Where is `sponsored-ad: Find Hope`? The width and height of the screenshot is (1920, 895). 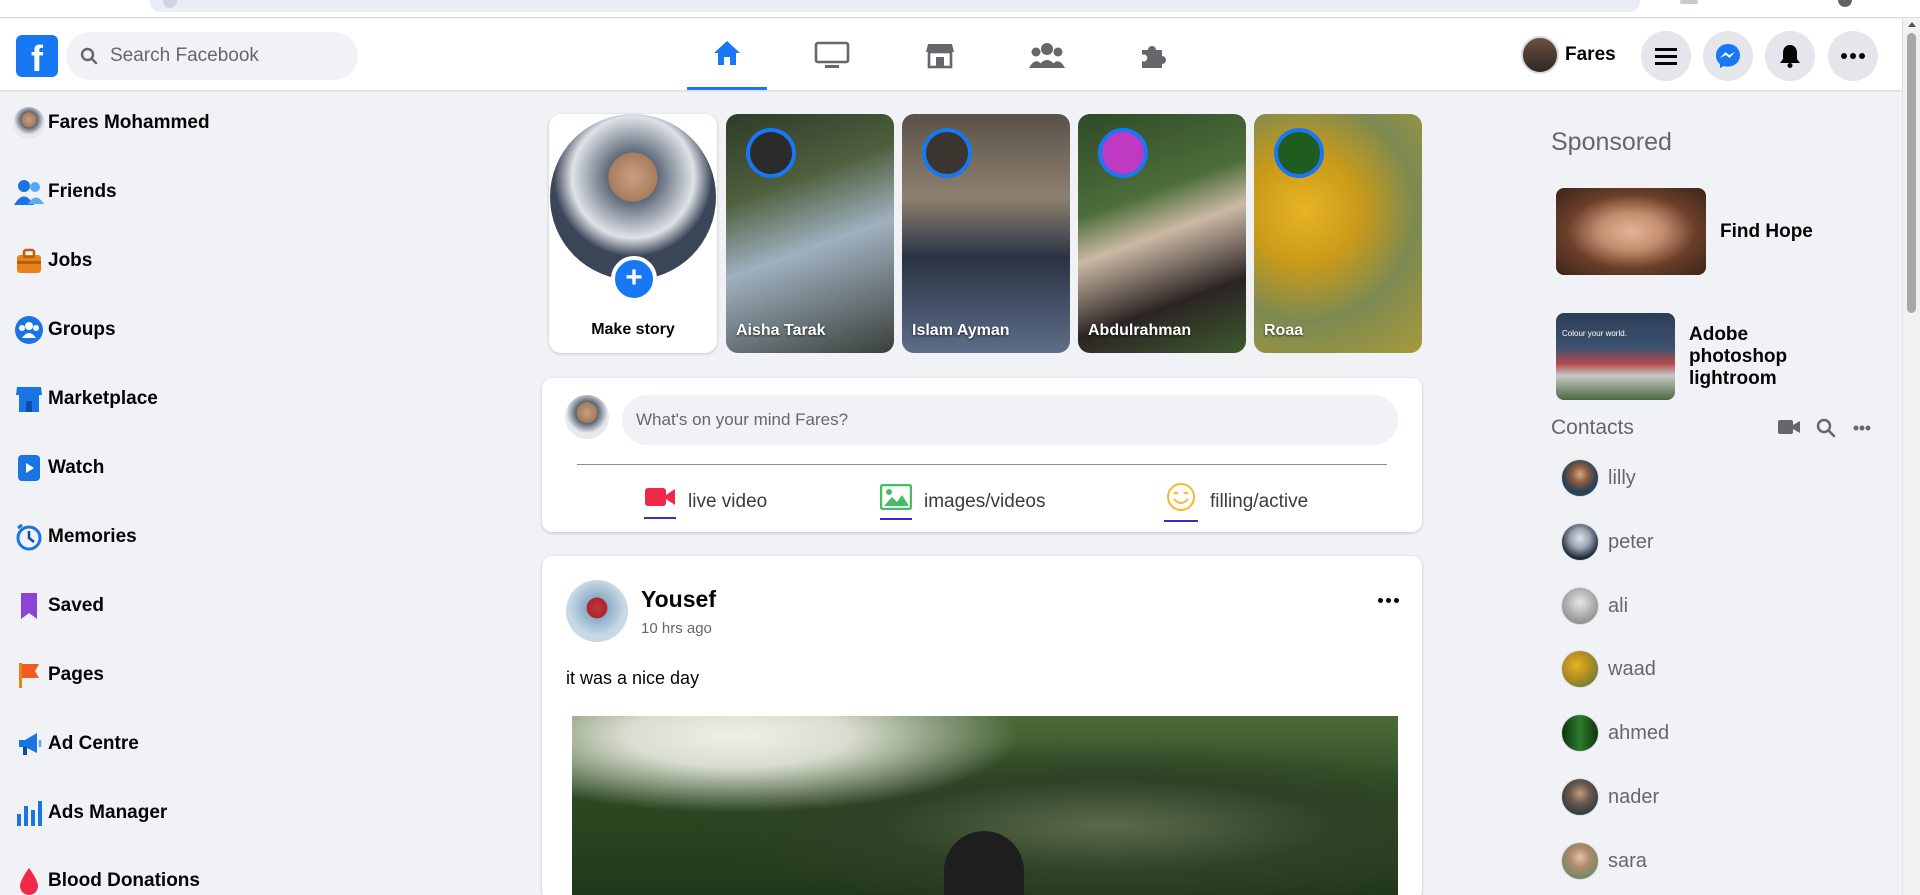 sponsored-ad: Find Hope is located at coordinates (1684, 231).